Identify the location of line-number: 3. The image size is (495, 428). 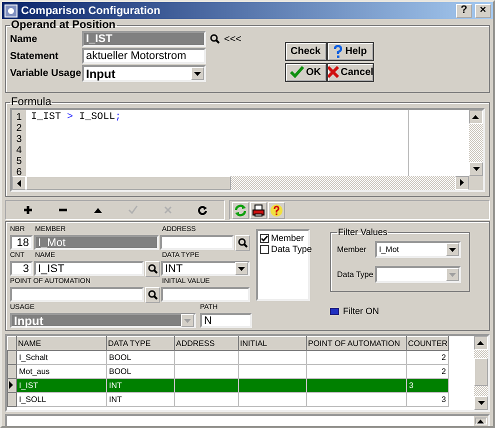
(19, 139).